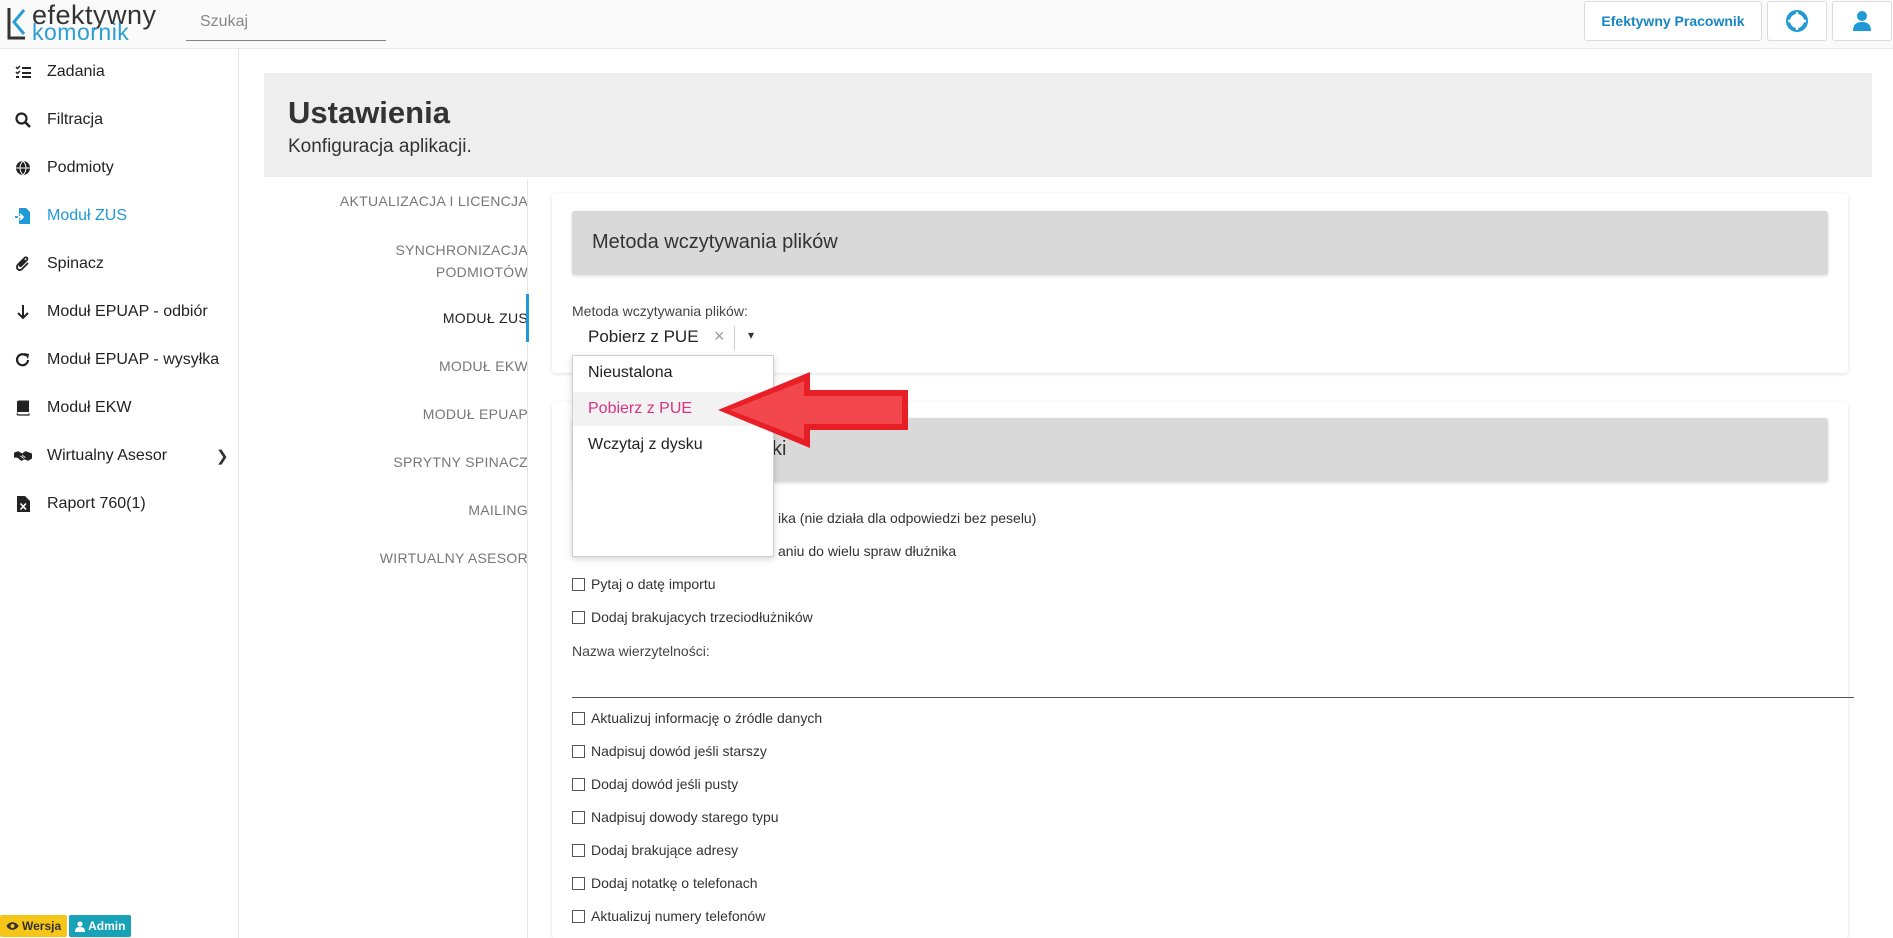 Image resolution: width=1893 pixels, height=938 pixels. What do you see at coordinates (660, 311) in the screenshot?
I see `method-field-label: Metoda wczytywania plików:` at bounding box center [660, 311].